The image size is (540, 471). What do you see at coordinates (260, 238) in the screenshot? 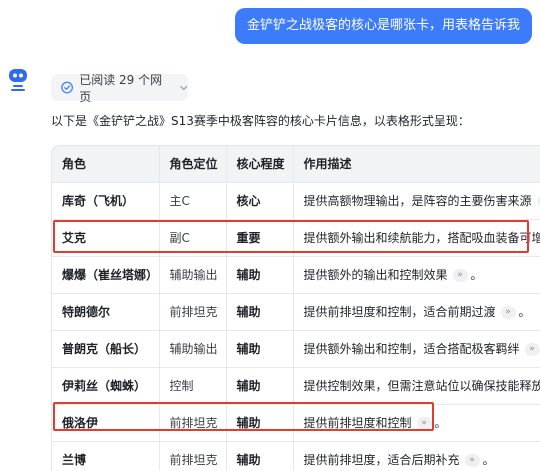
I see `cell-level: 重要` at bounding box center [260, 238].